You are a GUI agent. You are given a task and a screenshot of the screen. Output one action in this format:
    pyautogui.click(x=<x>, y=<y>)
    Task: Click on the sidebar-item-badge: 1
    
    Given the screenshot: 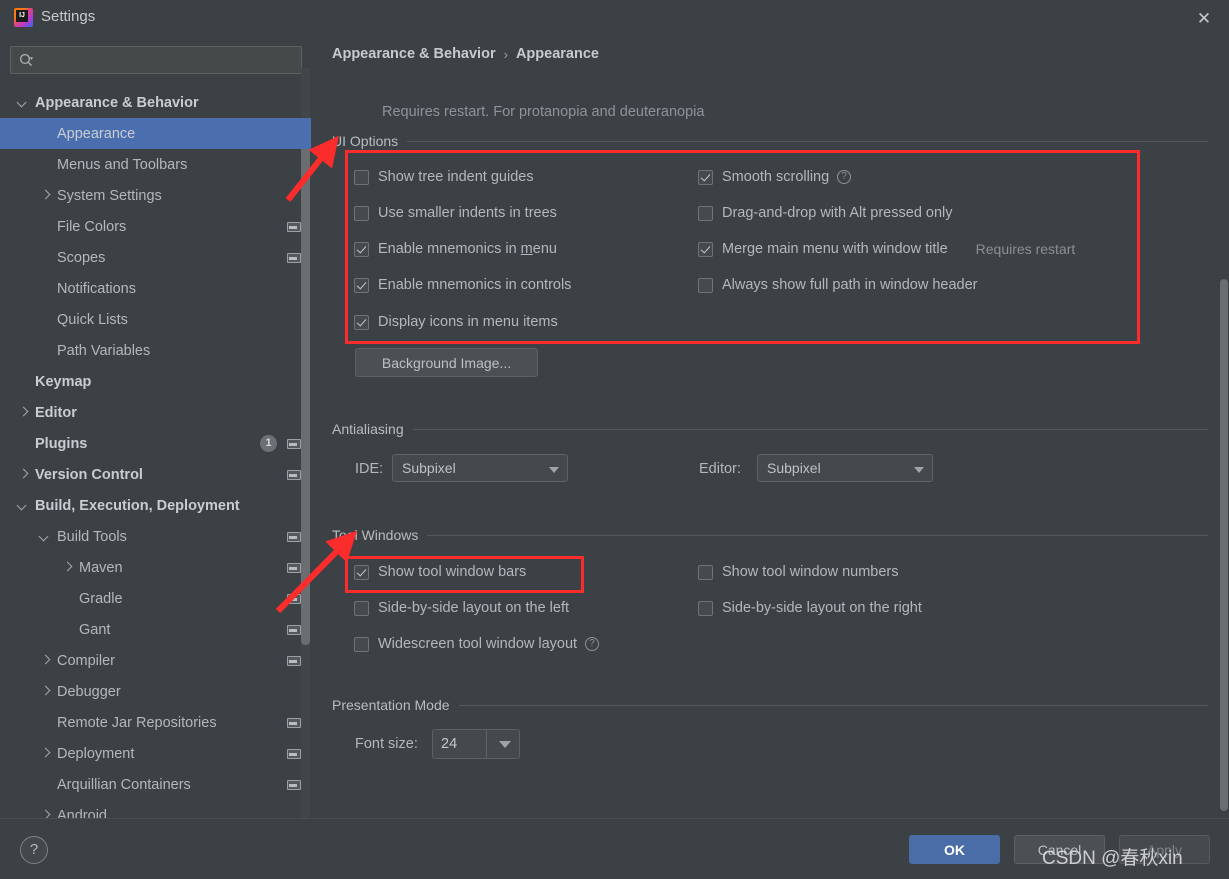 What is the action you would take?
    pyautogui.click(x=268, y=443)
    